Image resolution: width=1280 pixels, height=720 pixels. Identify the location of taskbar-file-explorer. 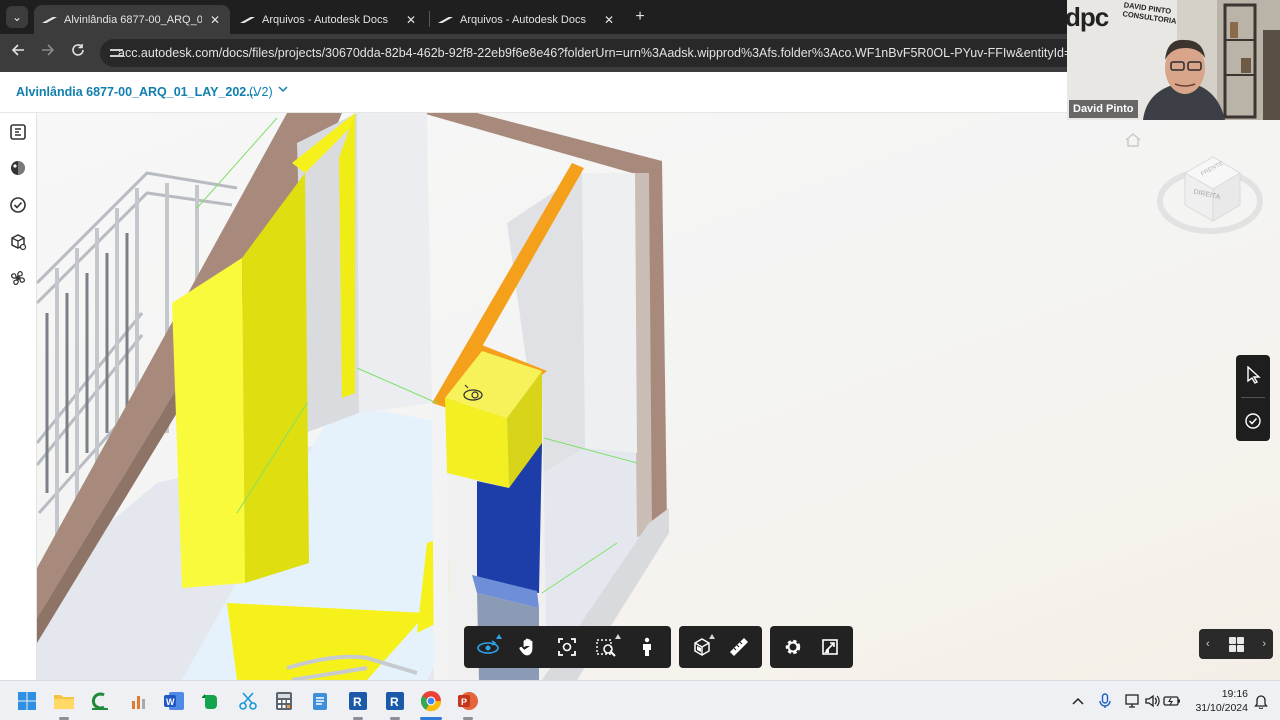
(64, 701).